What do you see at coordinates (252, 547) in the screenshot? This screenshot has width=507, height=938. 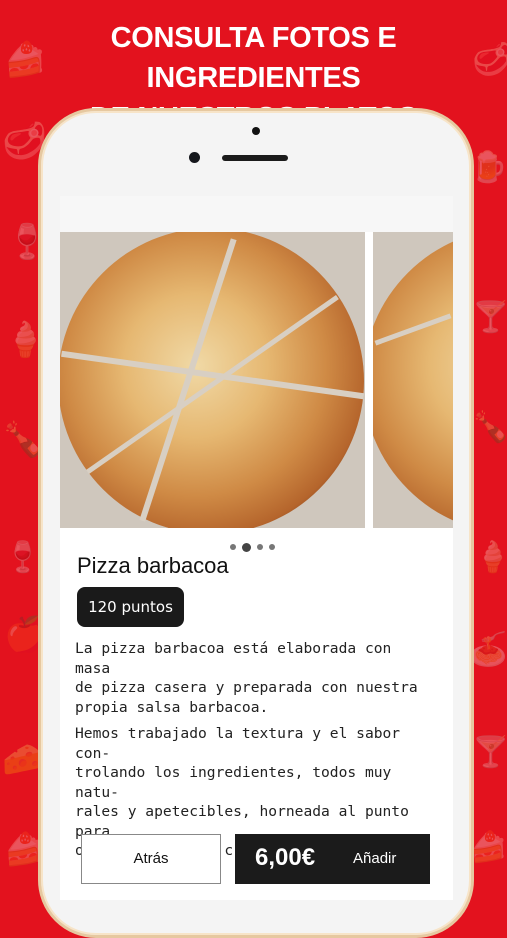 I see `photo-pager` at bounding box center [252, 547].